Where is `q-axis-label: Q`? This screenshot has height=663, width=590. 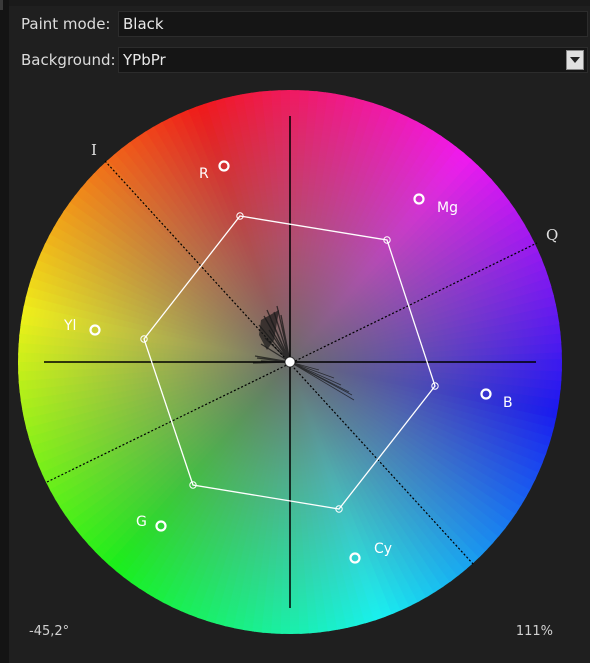
q-axis-label: Q is located at coordinates (552, 235).